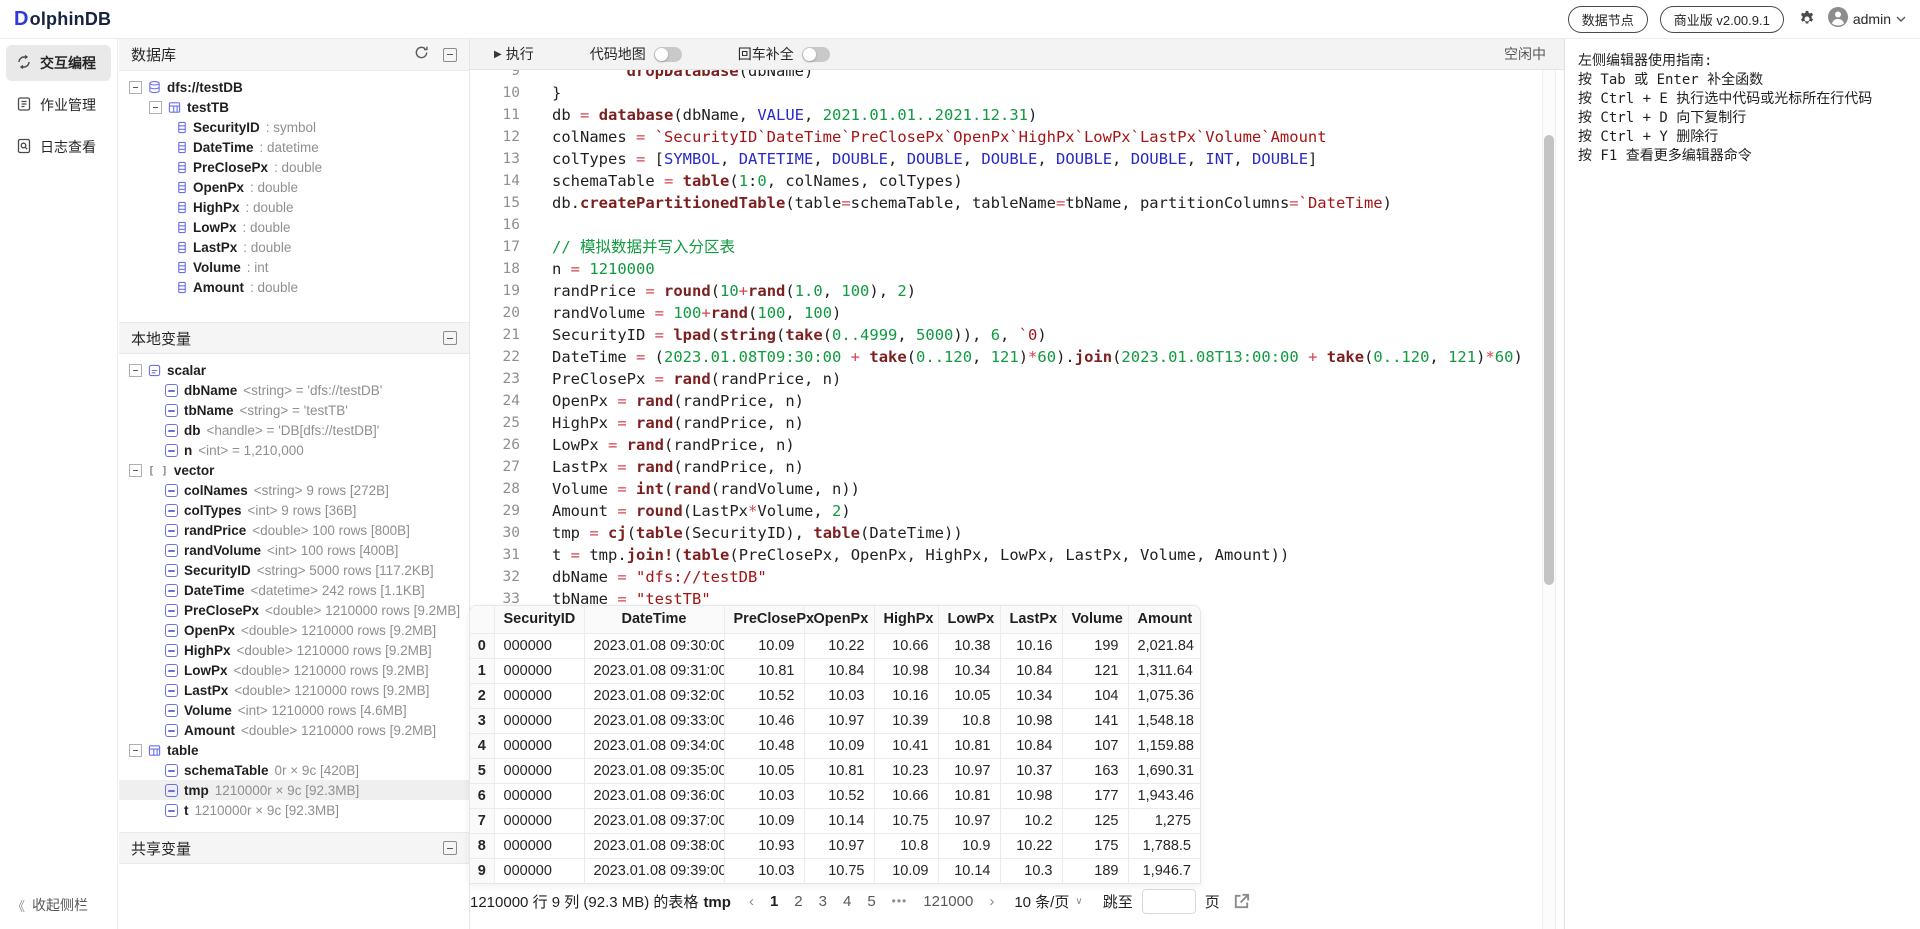 The image size is (1920, 929). Describe the element at coordinates (294, 287) in the screenshot. I see `tree-column: Amount: double` at that location.